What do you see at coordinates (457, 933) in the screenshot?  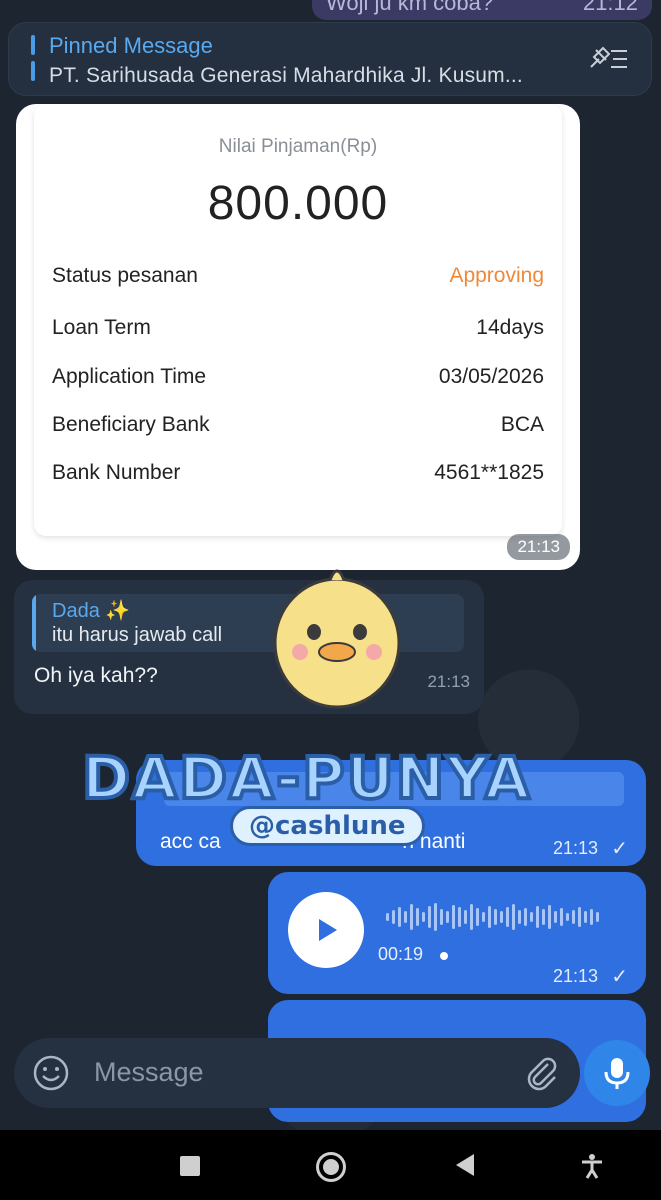 I see `voice-message-bubble: 00:19 21:13 ✓` at bounding box center [457, 933].